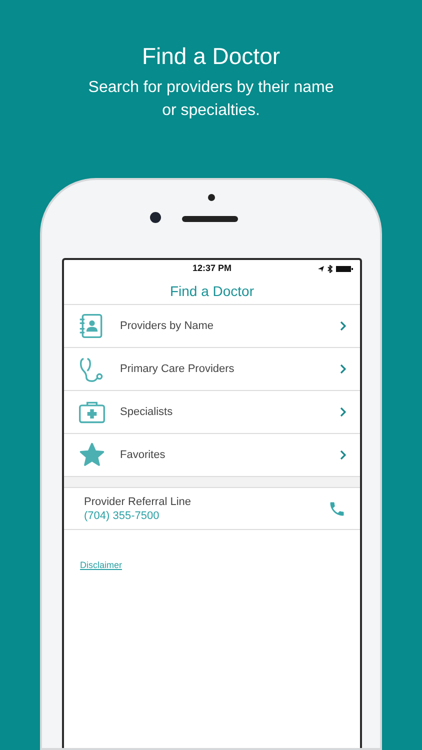 This screenshot has width=422, height=750. Describe the element at coordinates (211, 197) in the screenshot. I see `sensor-icon` at that location.